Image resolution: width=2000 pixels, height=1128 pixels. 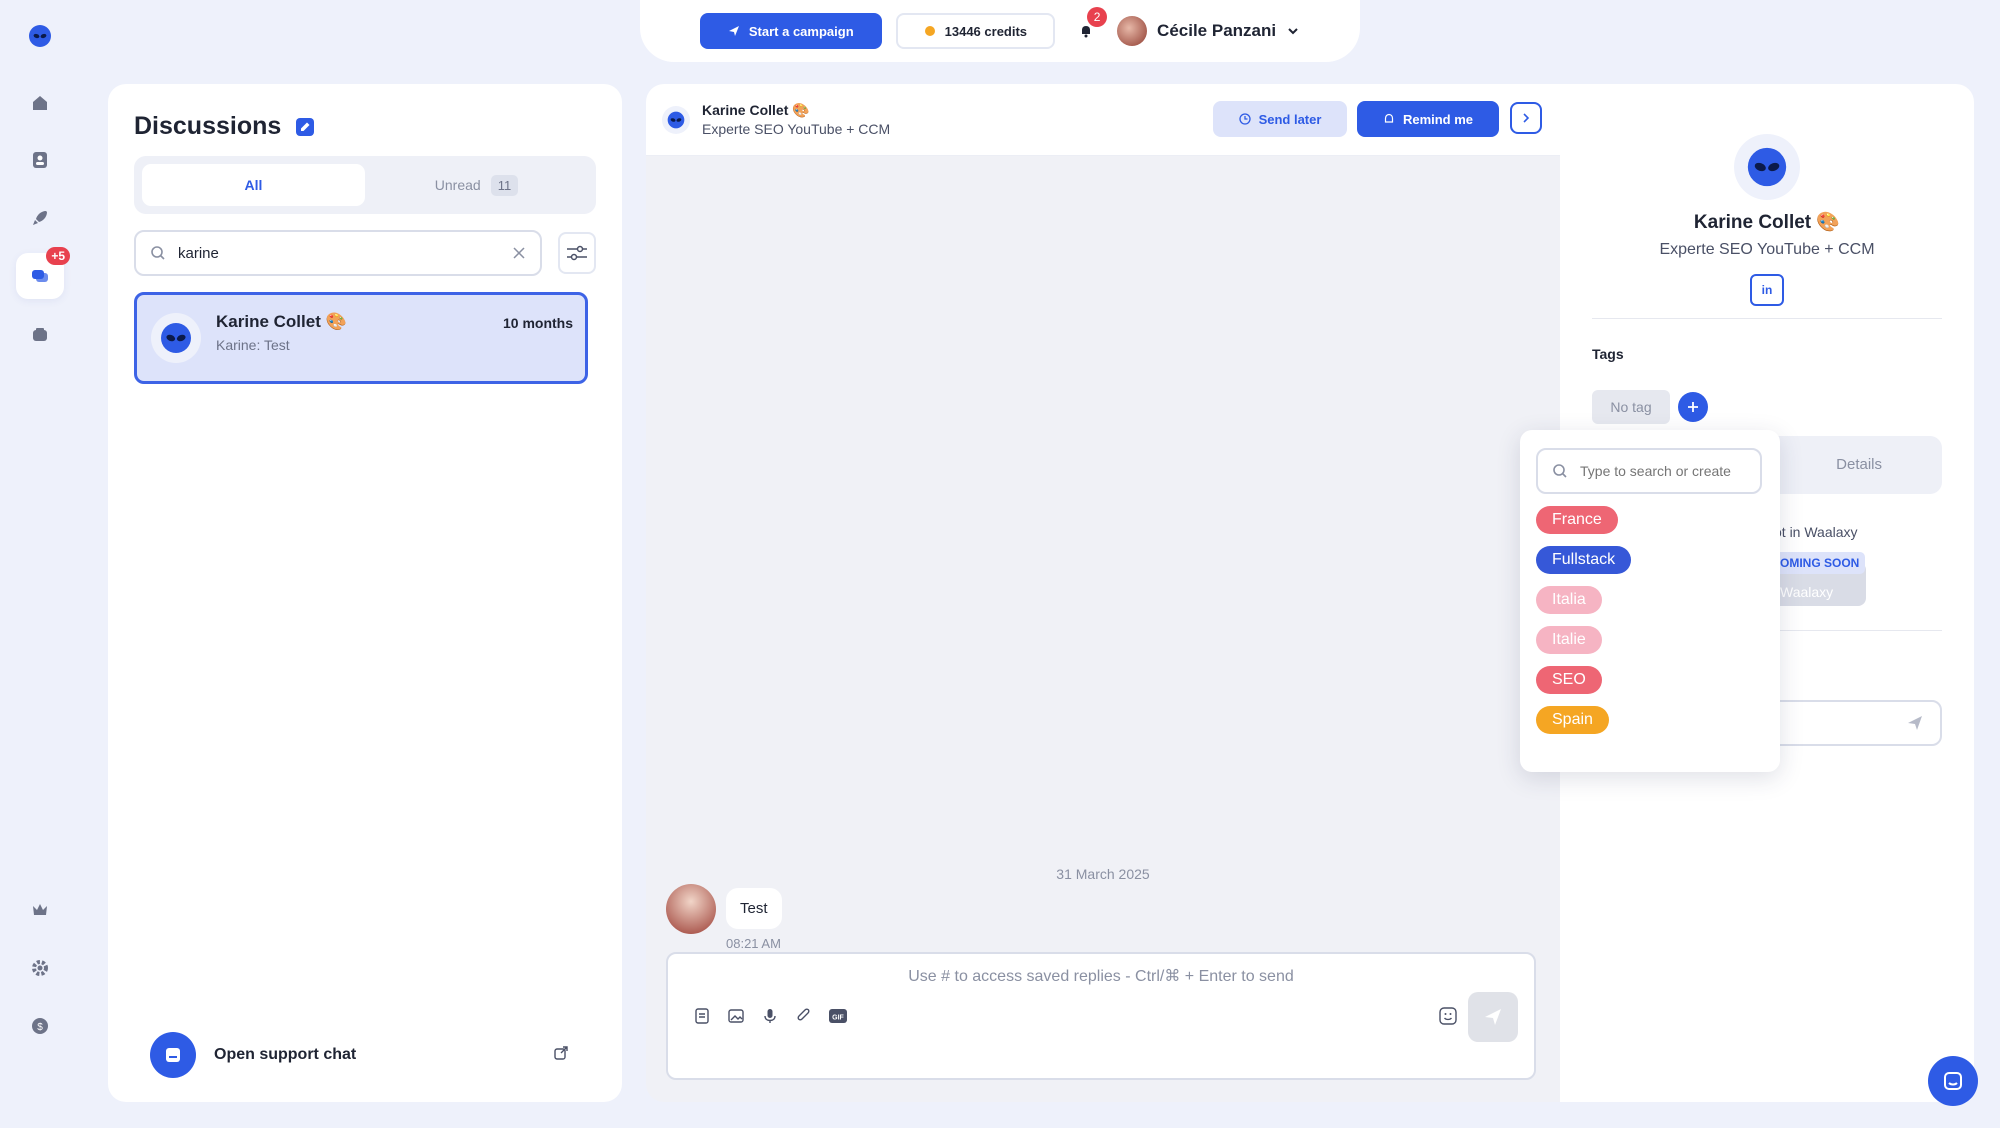 I want to click on conversation-item: Karine Collet 🎨 Karine: Test 10 months, so click(x=361, y=338).